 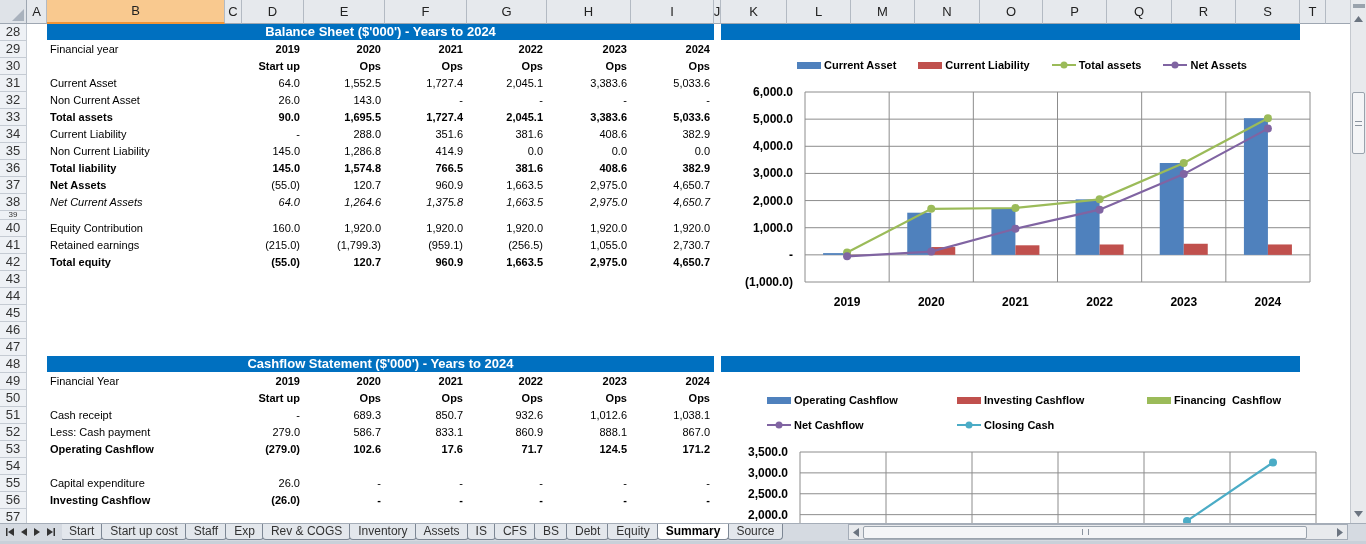 What do you see at coordinates (772, 200) in the screenshot?
I see `axis-label: 2,000.0` at bounding box center [772, 200].